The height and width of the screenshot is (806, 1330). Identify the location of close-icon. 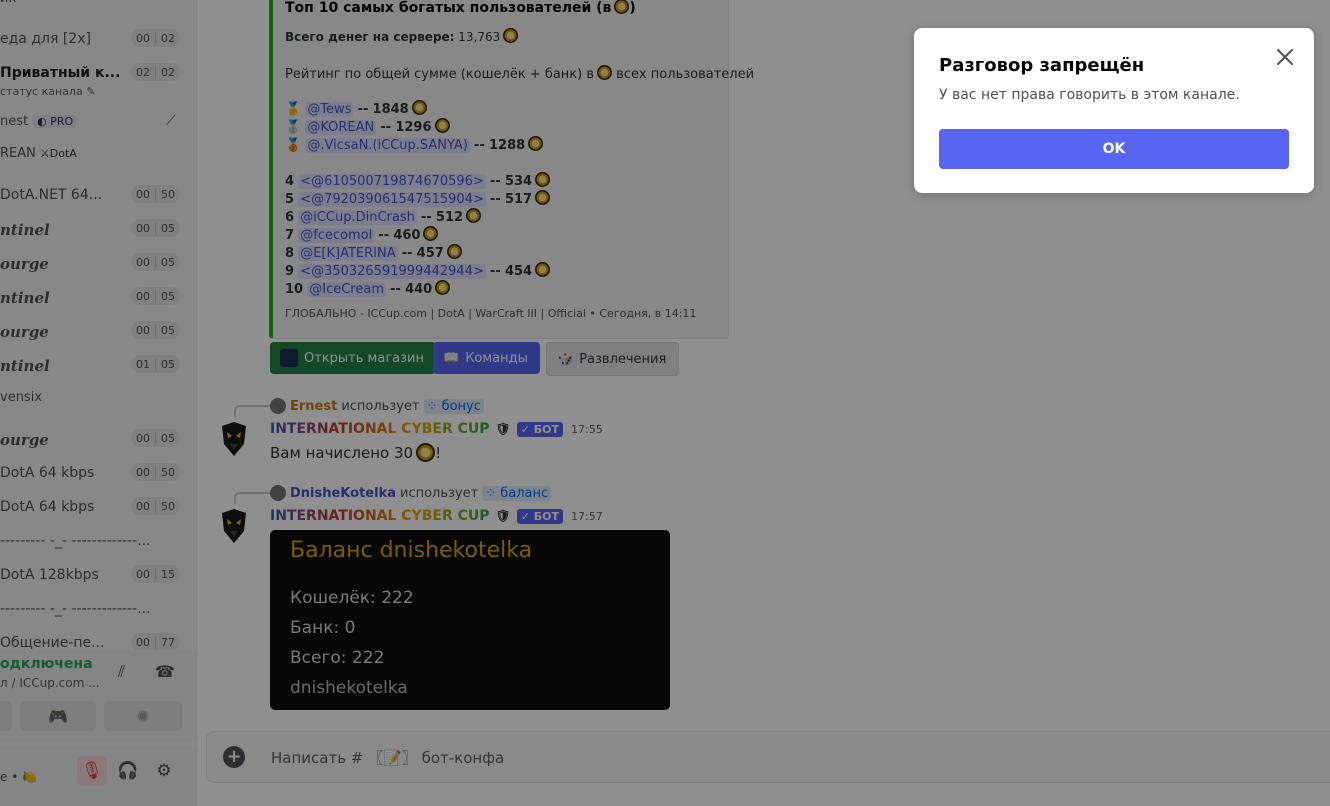
(1285, 57).